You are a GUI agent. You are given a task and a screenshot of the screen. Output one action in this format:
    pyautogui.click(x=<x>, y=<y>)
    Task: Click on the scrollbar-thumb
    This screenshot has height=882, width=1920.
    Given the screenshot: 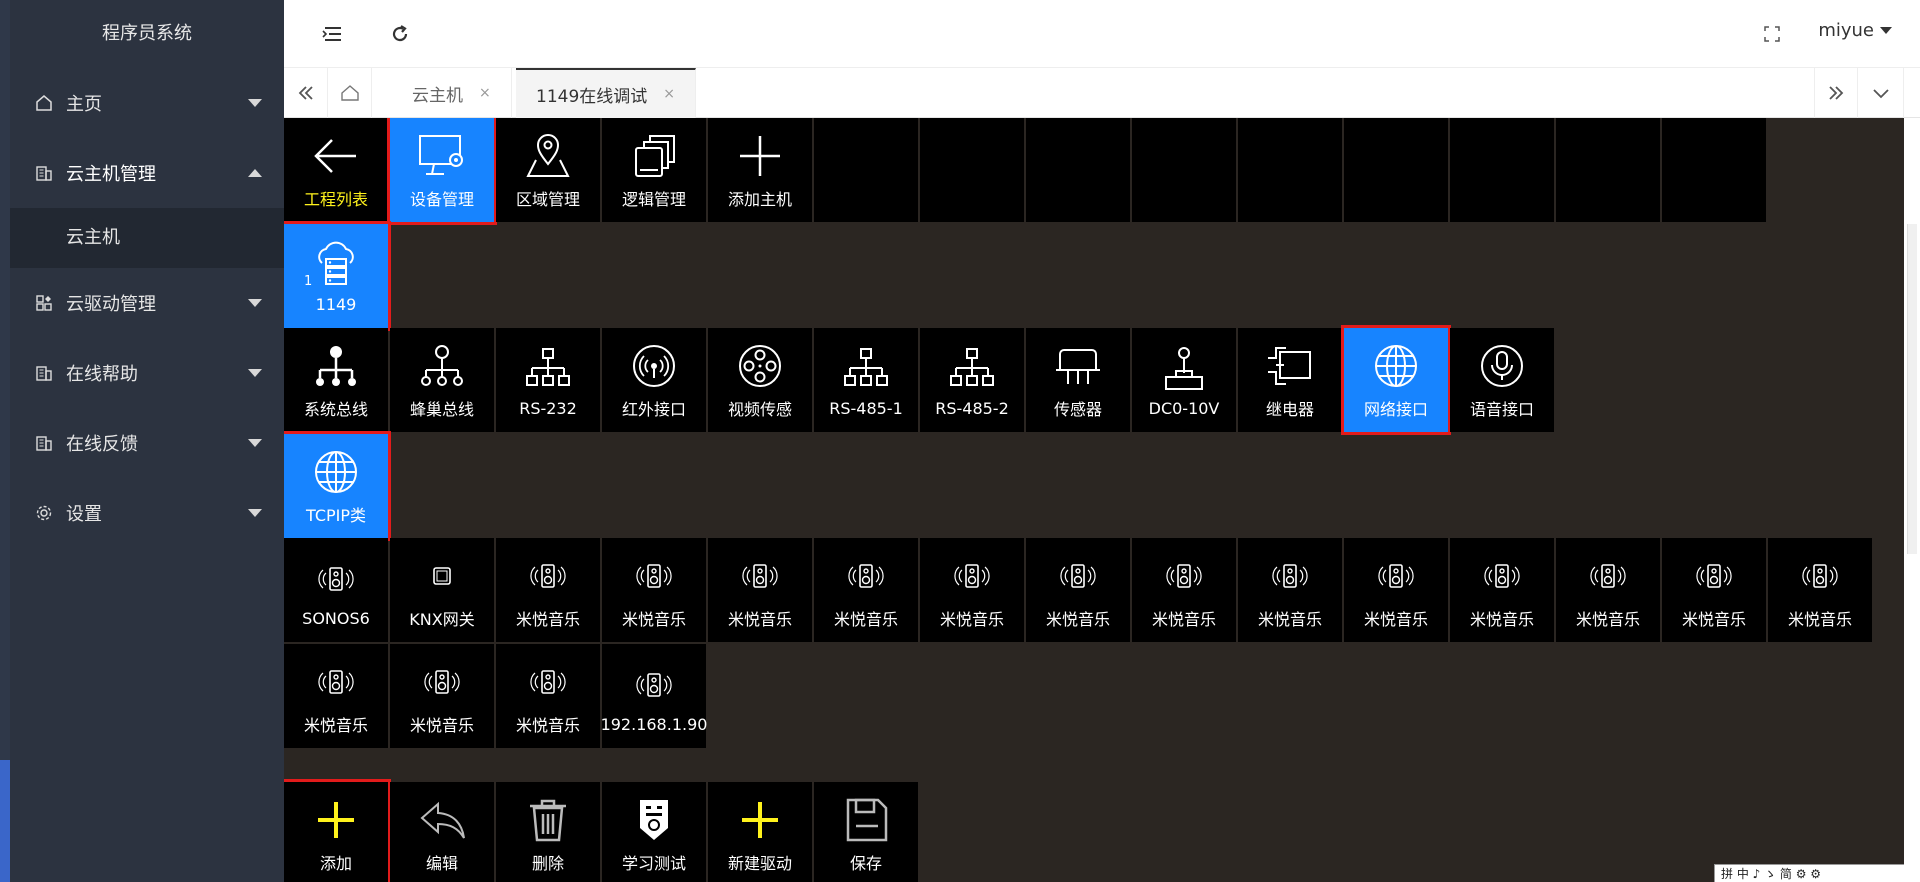 What is the action you would take?
    pyautogui.click(x=1912, y=389)
    